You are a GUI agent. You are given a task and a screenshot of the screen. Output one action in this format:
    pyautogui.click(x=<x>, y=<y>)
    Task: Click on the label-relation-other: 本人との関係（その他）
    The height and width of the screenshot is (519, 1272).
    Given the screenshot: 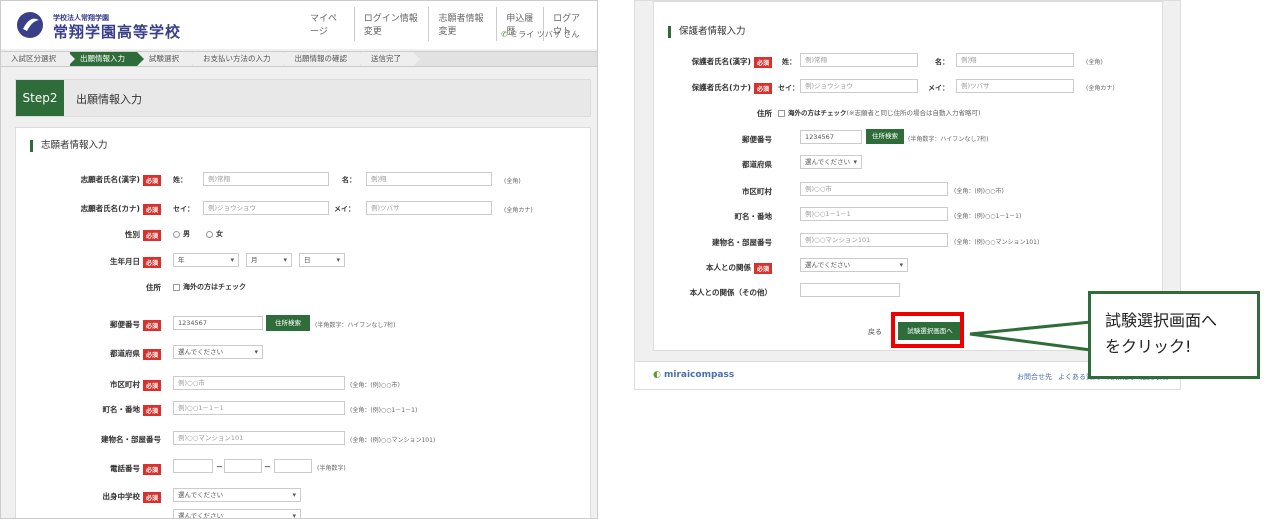 What is the action you would take?
    pyautogui.click(x=730, y=292)
    